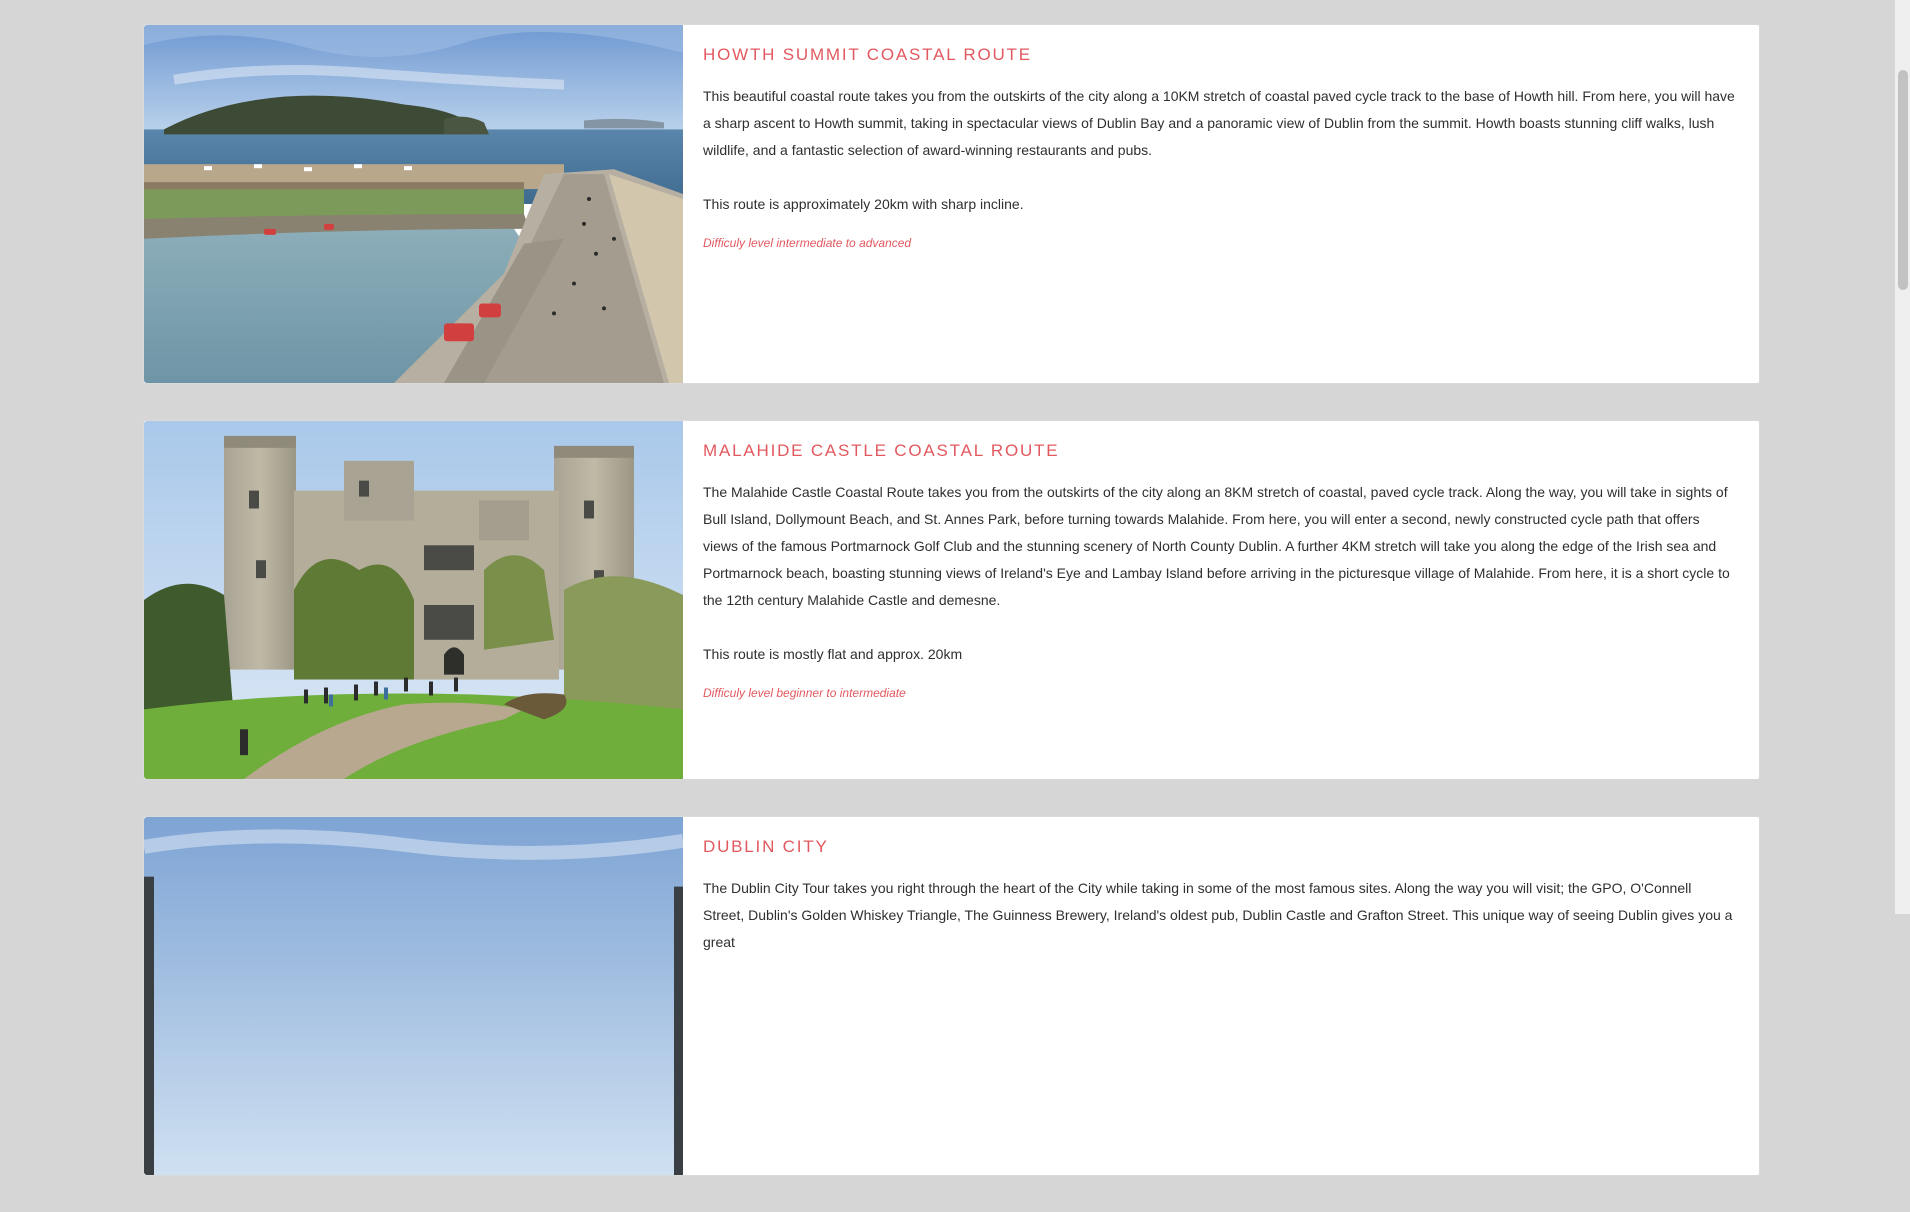 This screenshot has width=1910, height=1212. I want to click on scrollbar-thumb, so click(1903, 180).